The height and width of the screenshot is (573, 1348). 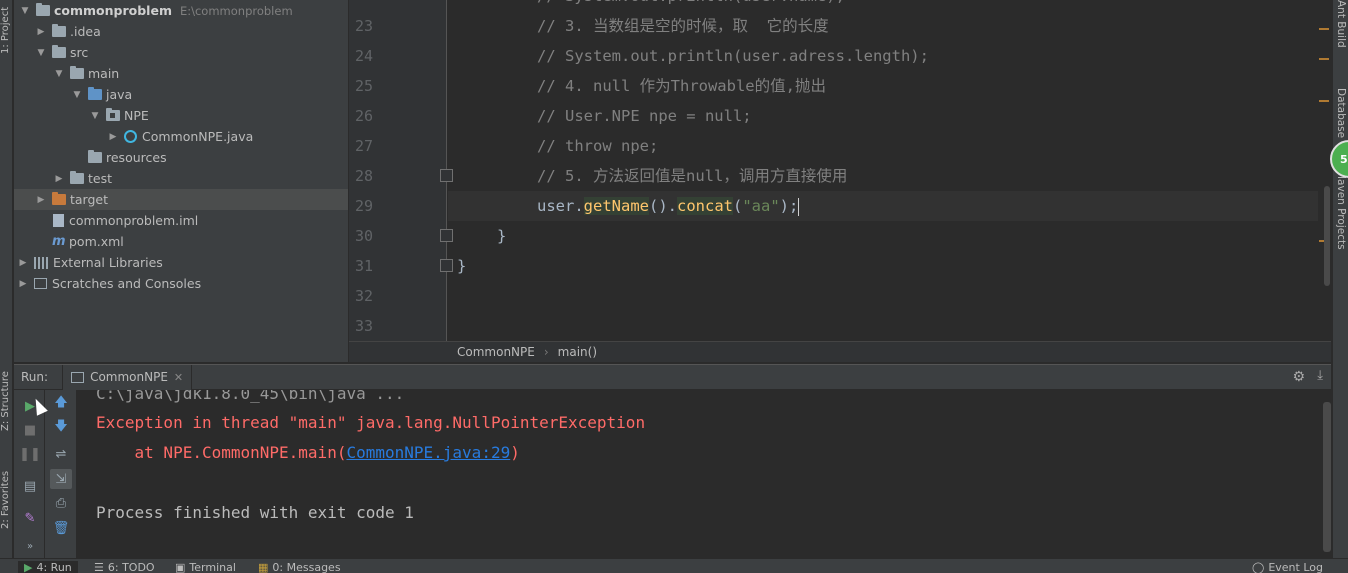 I want to click on java-class-icon, so click(x=130, y=136).